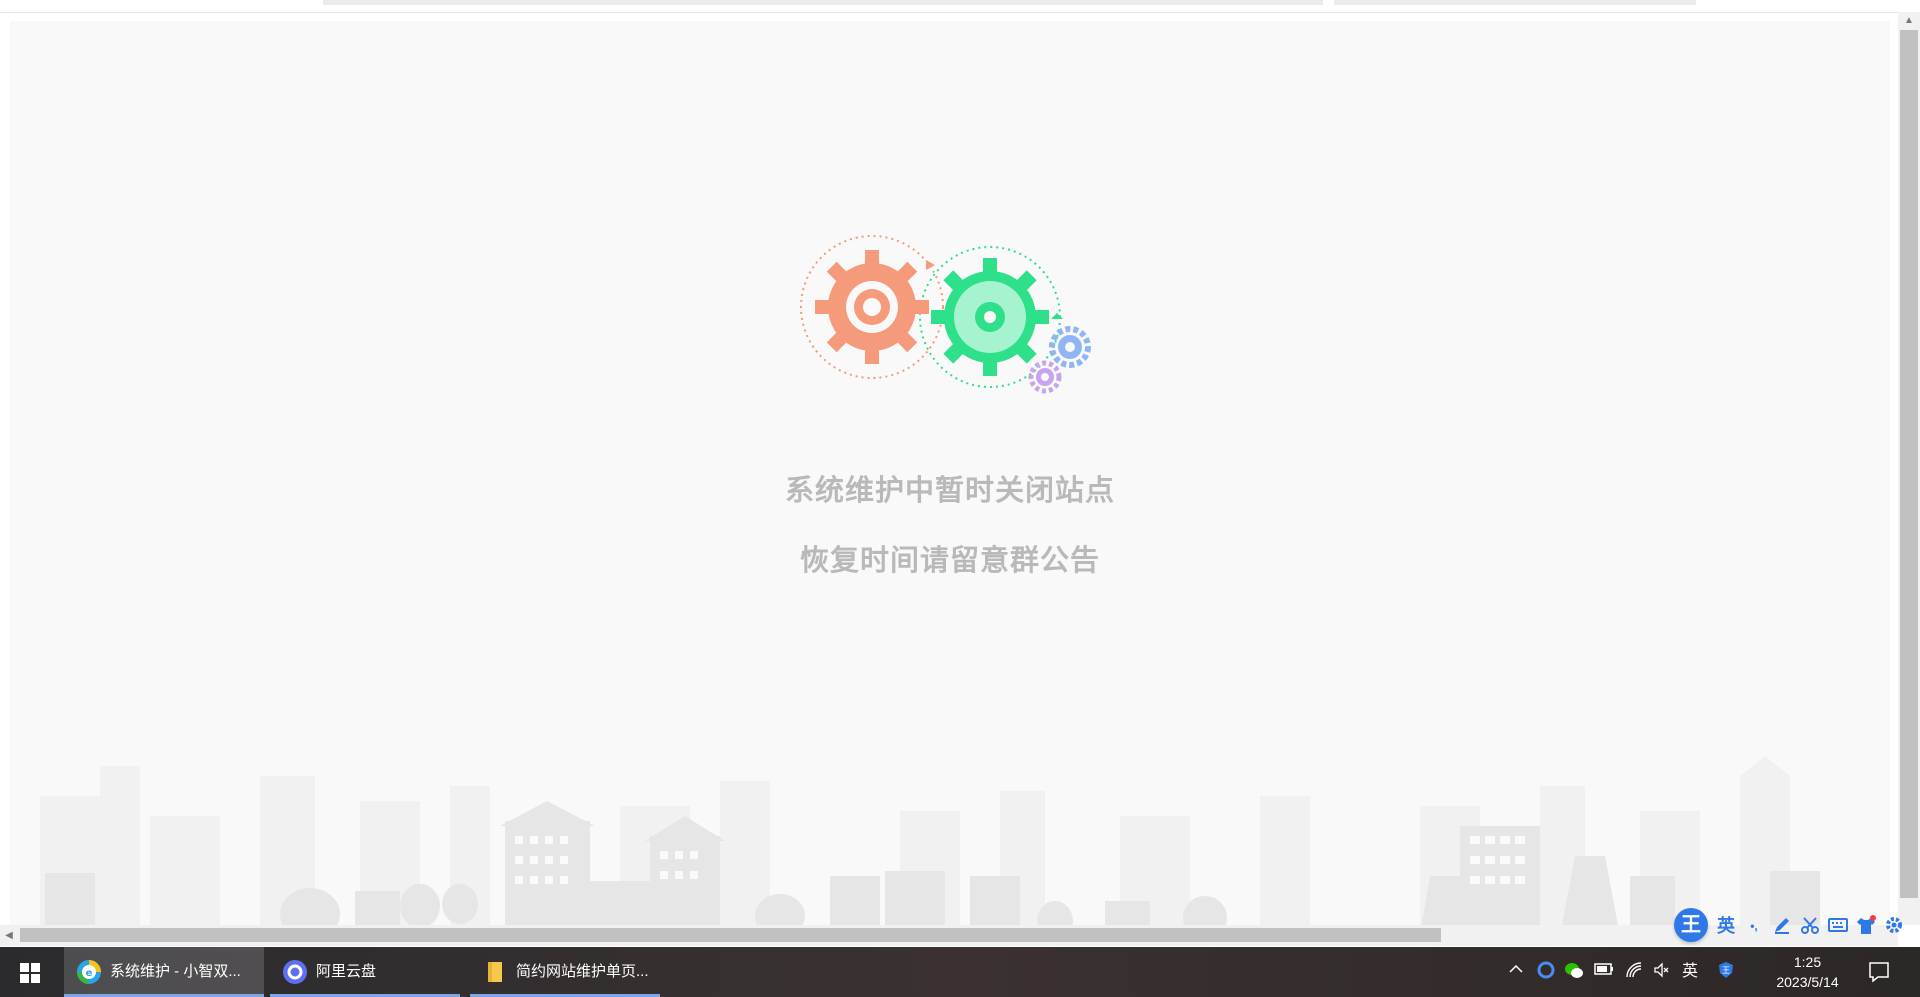 This screenshot has width=1920, height=997. What do you see at coordinates (823, 2) in the screenshot?
I see `address-bar-segment` at bounding box center [823, 2].